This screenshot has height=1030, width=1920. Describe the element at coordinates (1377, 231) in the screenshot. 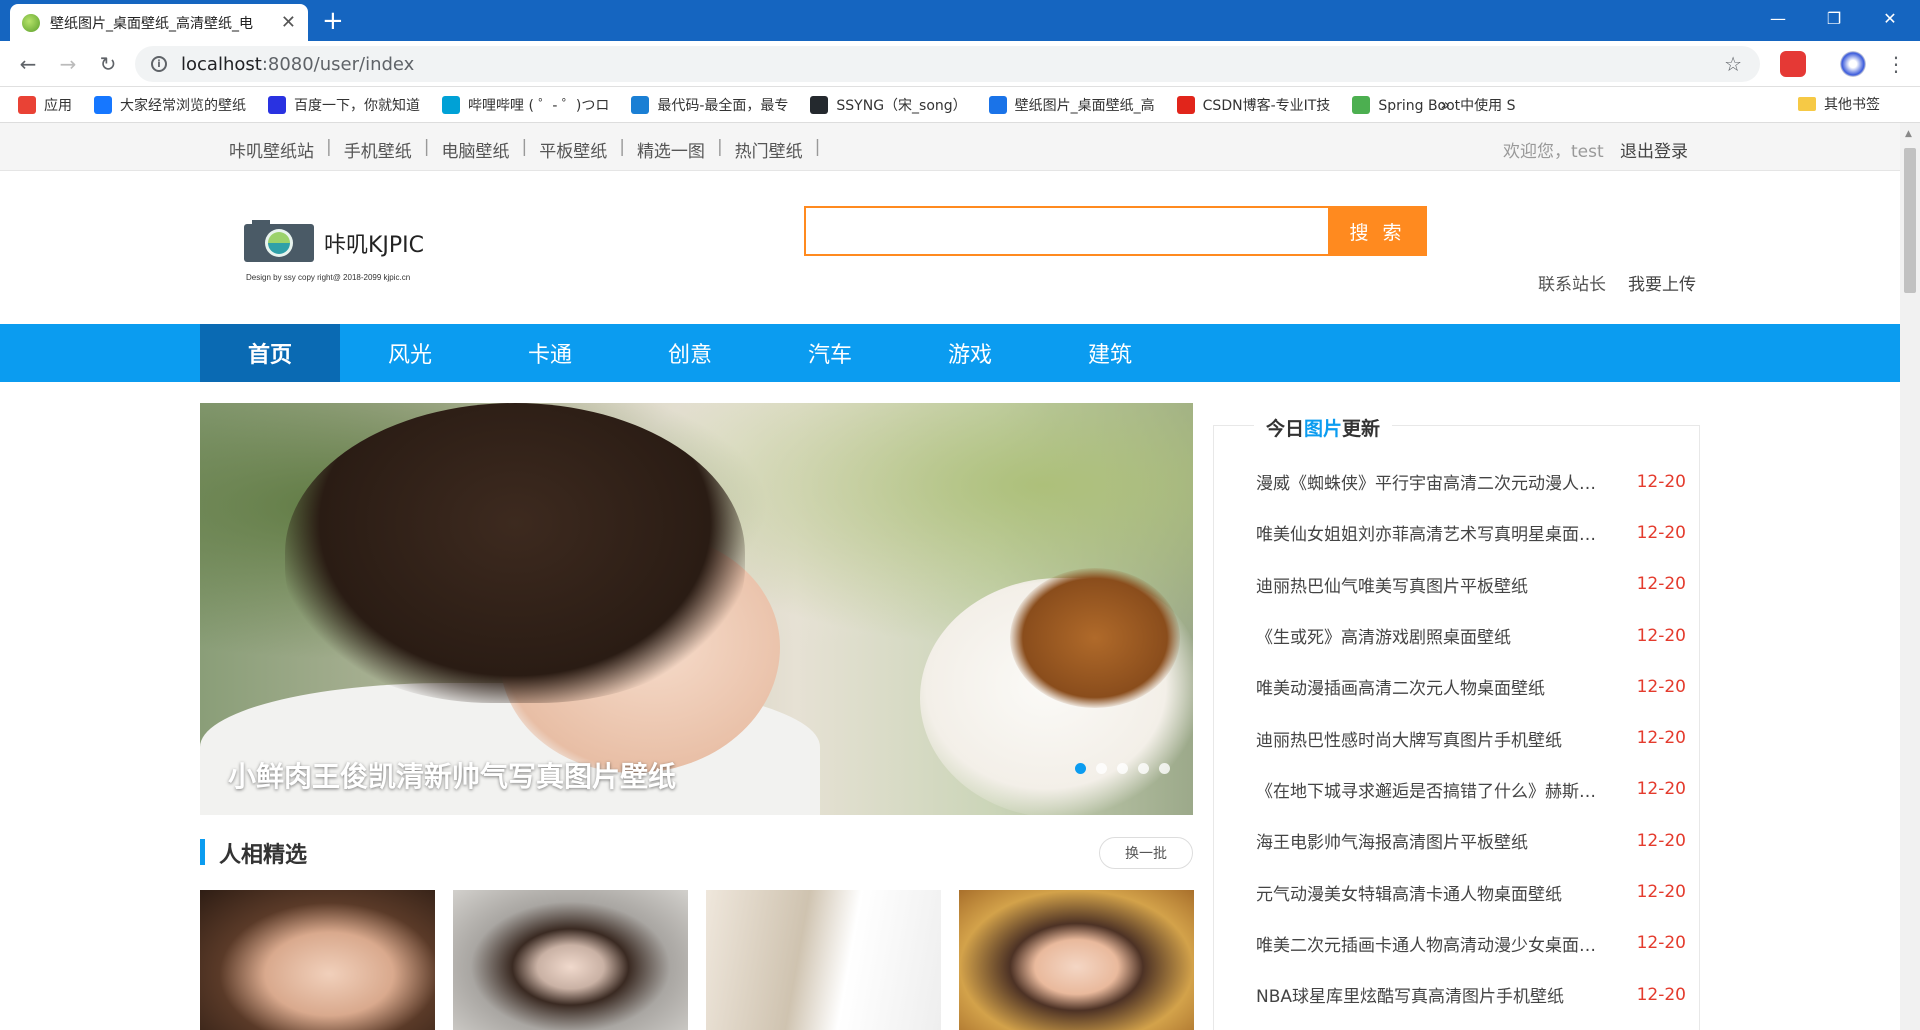

I see `search-button: 搜 索` at that location.